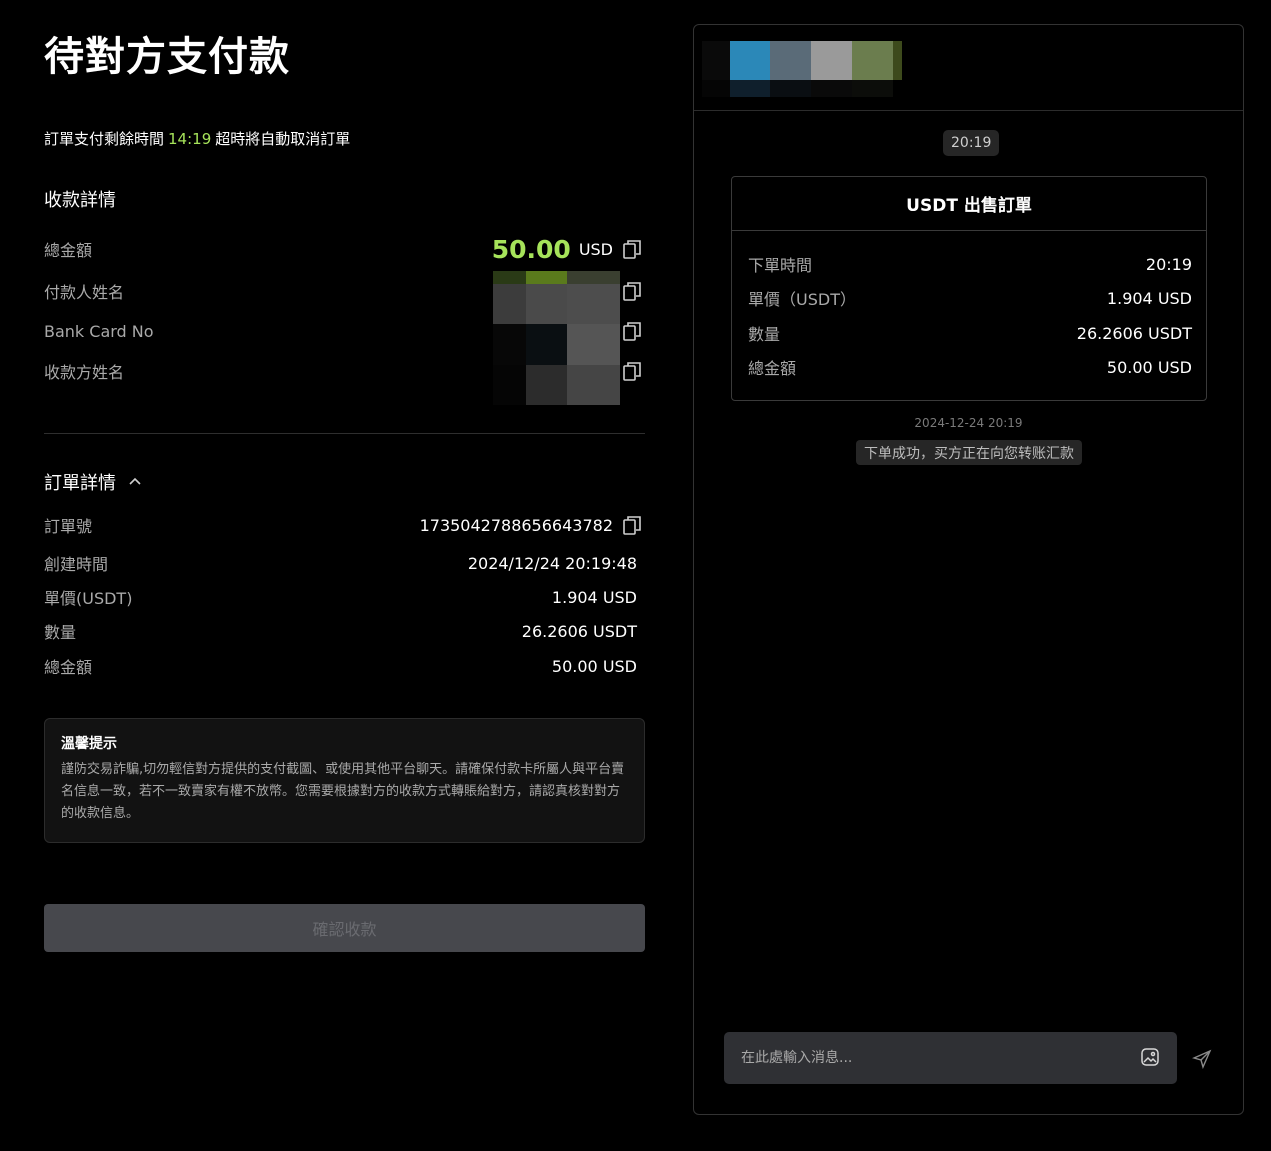 This screenshot has height=1151, width=1271. I want to click on confirm-receipt-button: 確認收款, so click(344, 928).